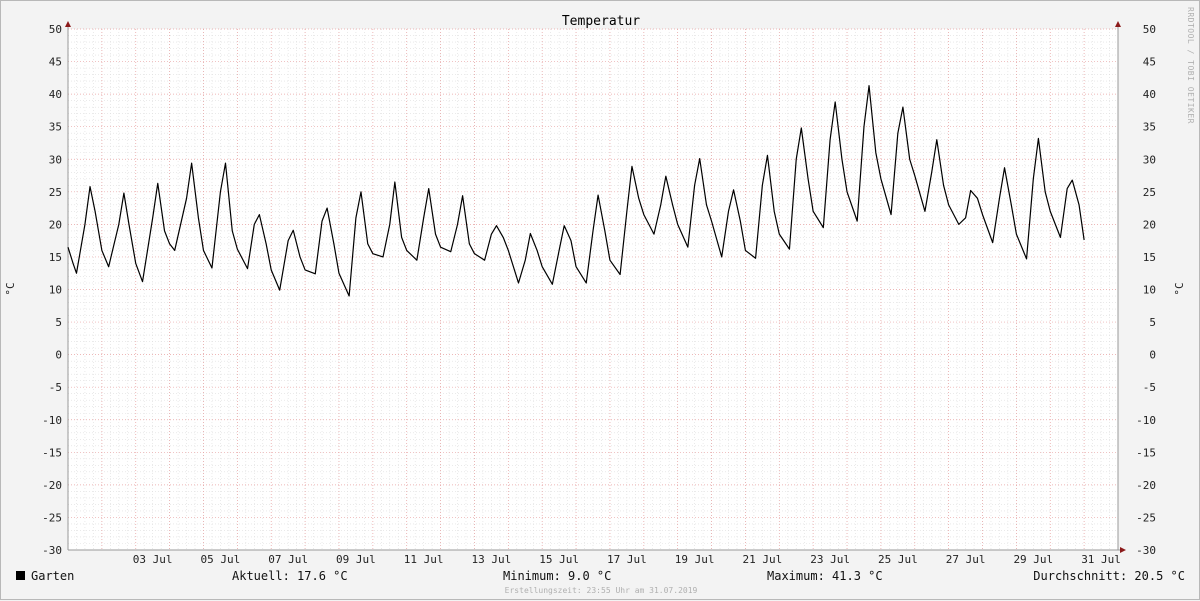  I want to click on y-tick-label-left: 40, so click(55, 94).